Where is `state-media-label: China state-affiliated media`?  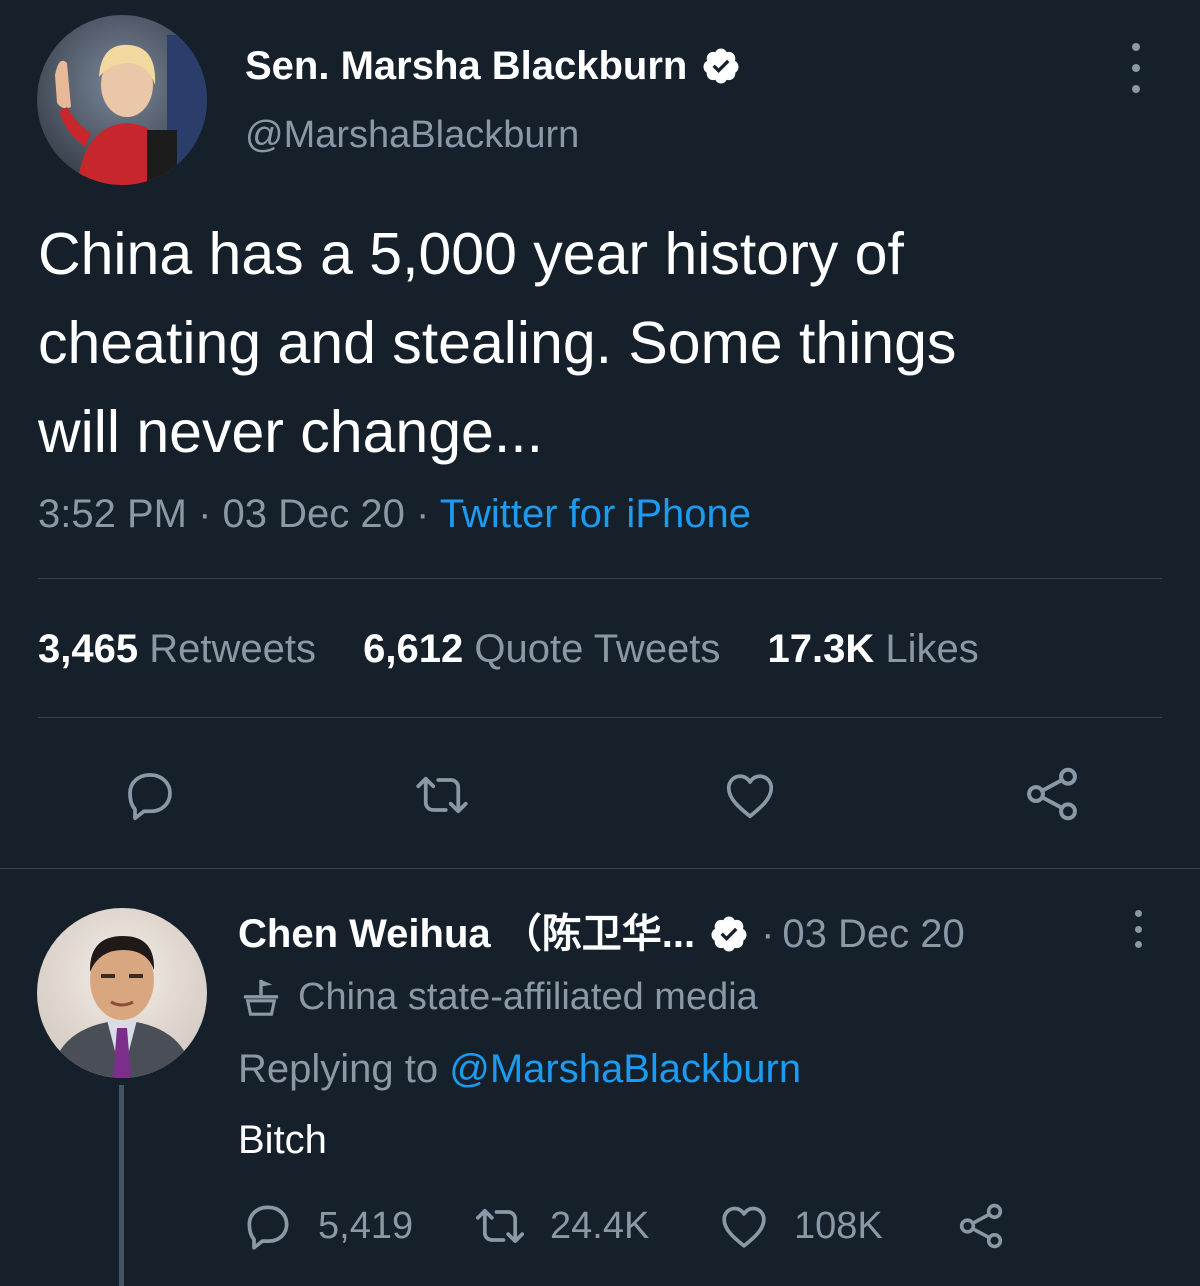 state-media-label: China state-affiliated media is located at coordinates (498, 997).